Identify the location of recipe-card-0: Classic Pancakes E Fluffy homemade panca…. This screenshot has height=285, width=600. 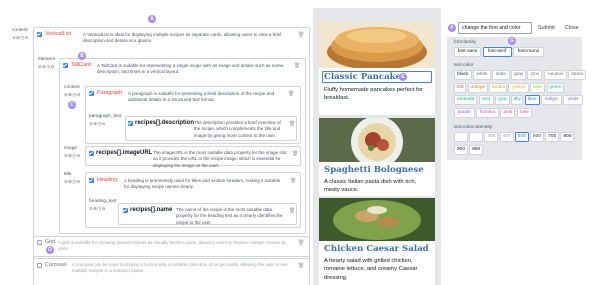
(377, 68).